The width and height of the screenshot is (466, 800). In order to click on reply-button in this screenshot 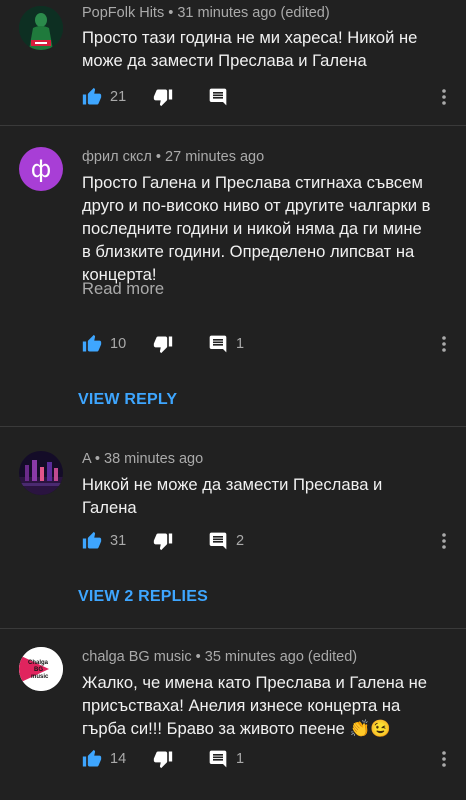, I will do `click(222, 97)`.